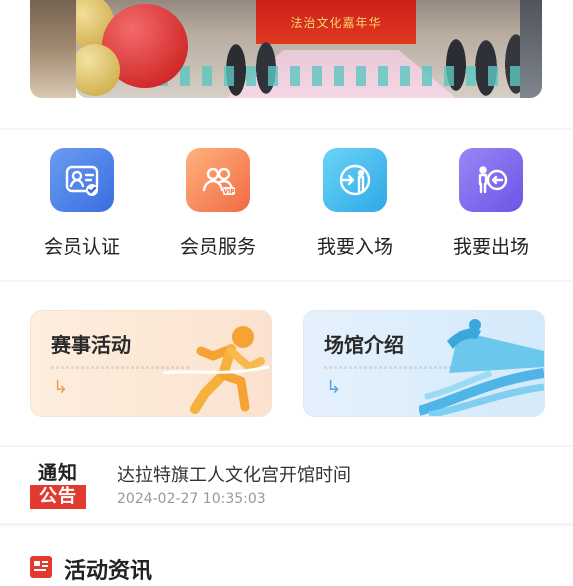  I want to click on section-title: 活动资讯, so click(108, 571).